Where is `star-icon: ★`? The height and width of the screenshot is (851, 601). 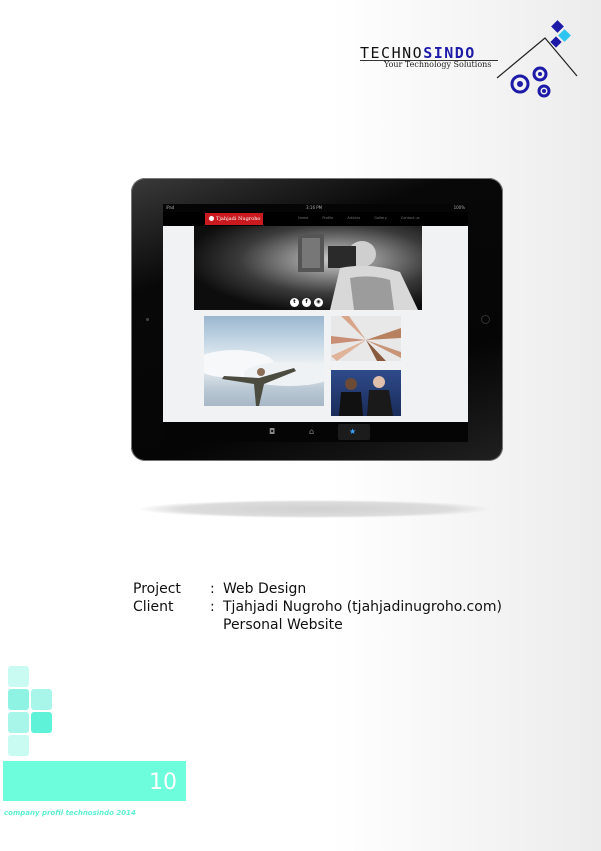
star-icon: ★ is located at coordinates (353, 431).